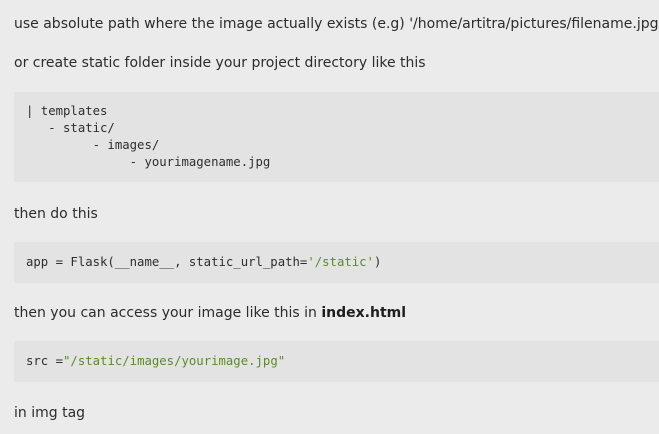 The height and width of the screenshot is (434, 659). Describe the element at coordinates (148, 162) in the screenshot. I see `tree-line: - yourimagename.jpg` at that location.